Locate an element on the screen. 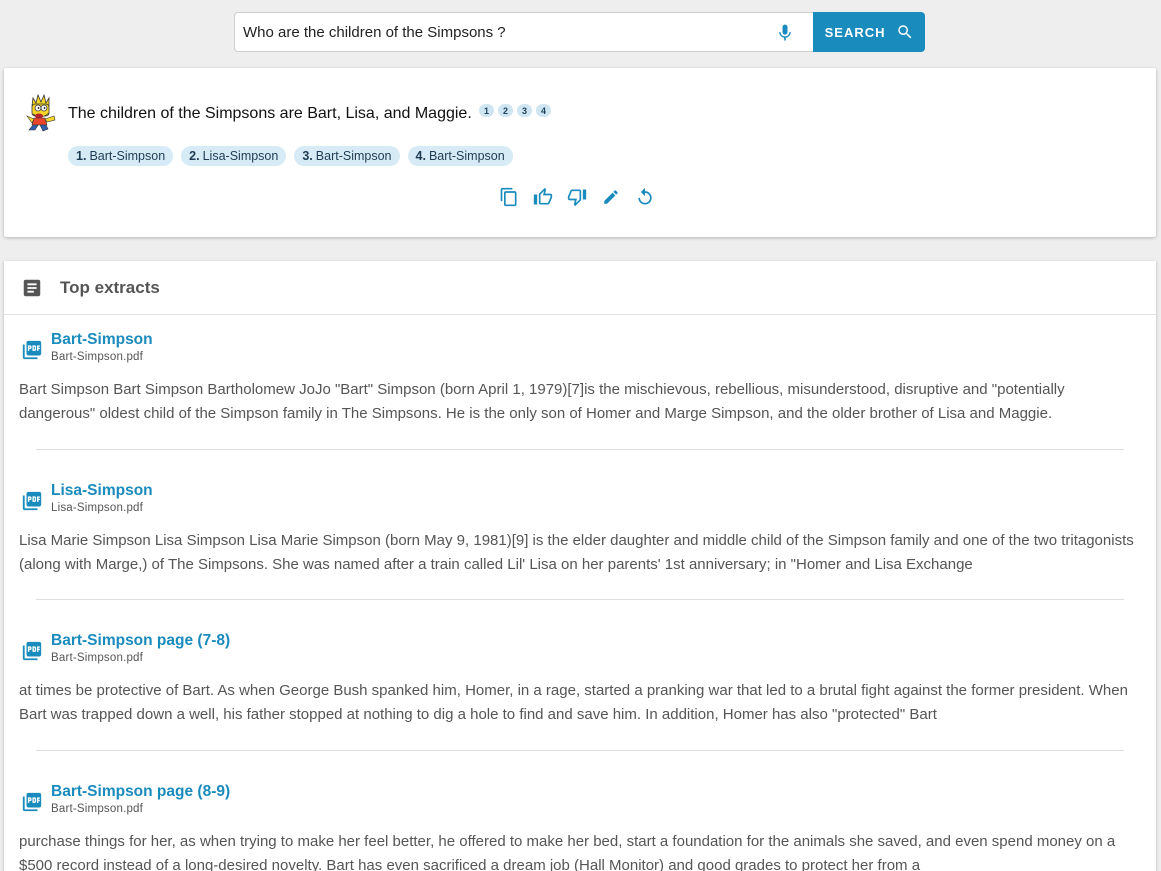 This screenshot has width=1161, height=871. search-button: SEARCH is located at coordinates (869, 32).